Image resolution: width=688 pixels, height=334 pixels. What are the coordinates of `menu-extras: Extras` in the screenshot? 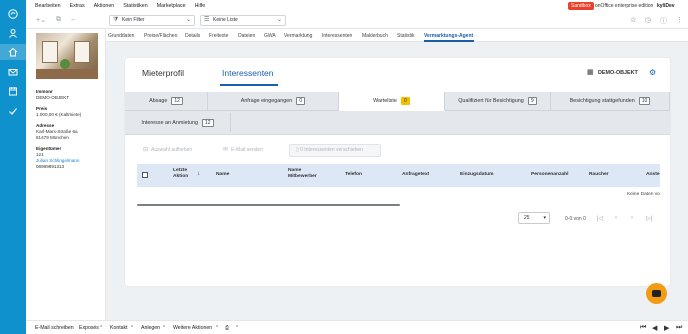 It's located at (77, 6).